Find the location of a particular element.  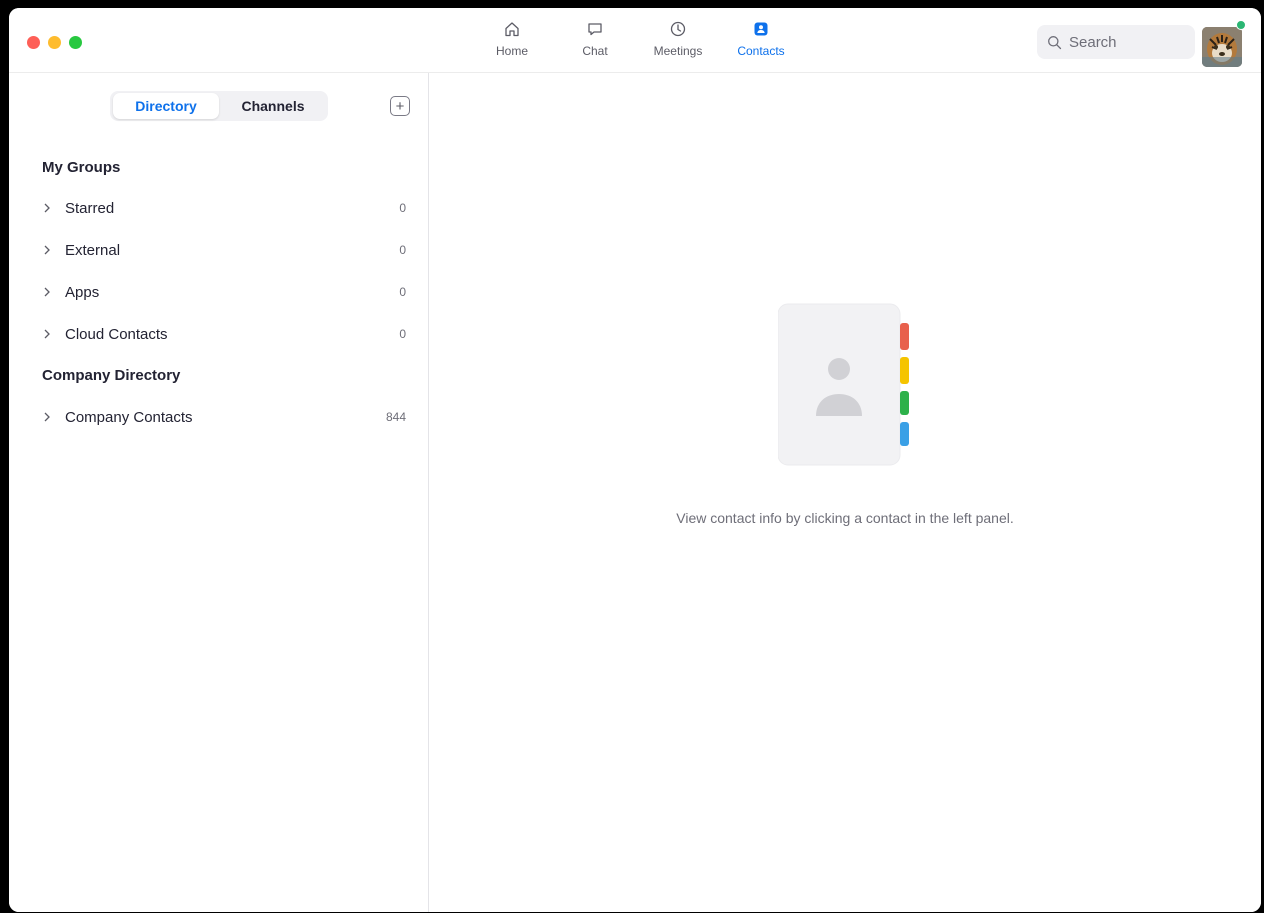

home-icon is located at coordinates (512, 29).